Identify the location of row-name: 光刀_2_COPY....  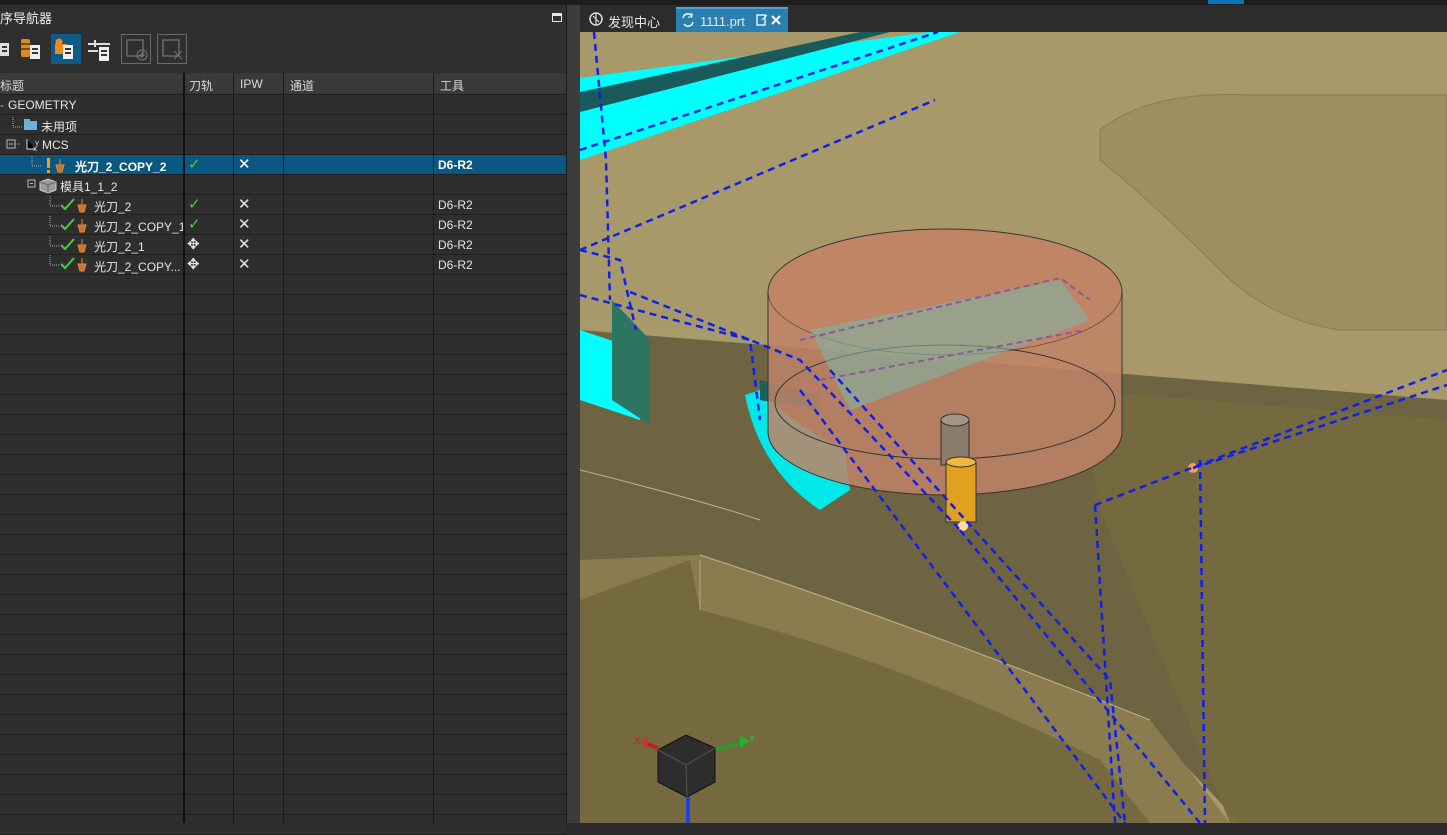
(137, 267).